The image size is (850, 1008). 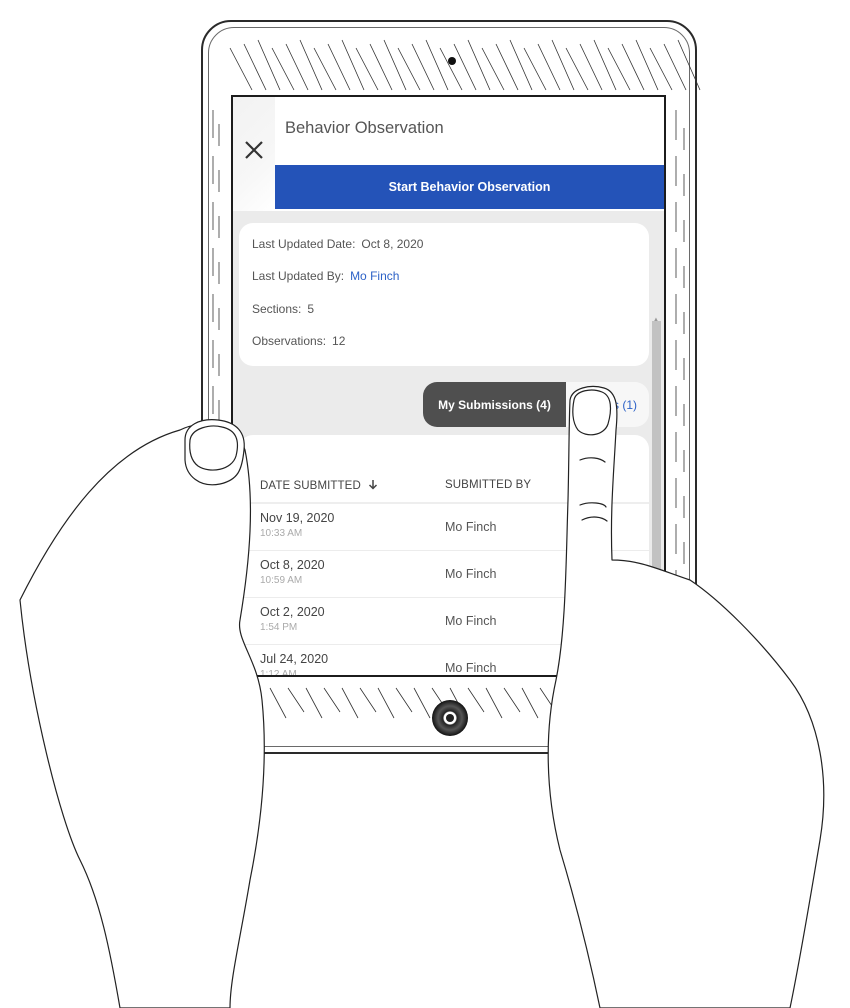 What do you see at coordinates (392, 244) in the screenshot?
I see `last-updated-date-value: Oct 8, 2020` at bounding box center [392, 244].